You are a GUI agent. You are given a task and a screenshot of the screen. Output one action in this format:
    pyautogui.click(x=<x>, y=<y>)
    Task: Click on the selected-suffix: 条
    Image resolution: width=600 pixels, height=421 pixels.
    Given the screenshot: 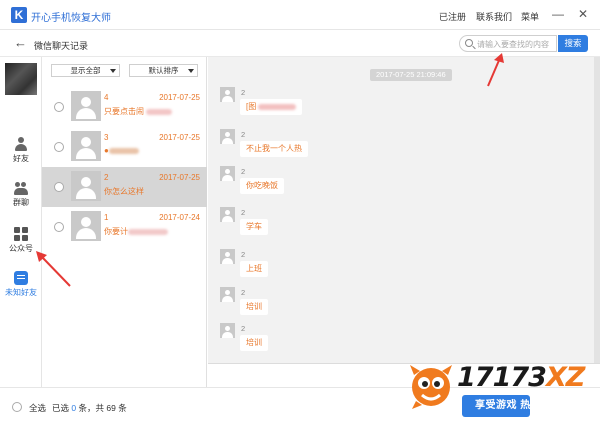 What is the action you would take?
    pyautogui.click(x=122, y=408)
    